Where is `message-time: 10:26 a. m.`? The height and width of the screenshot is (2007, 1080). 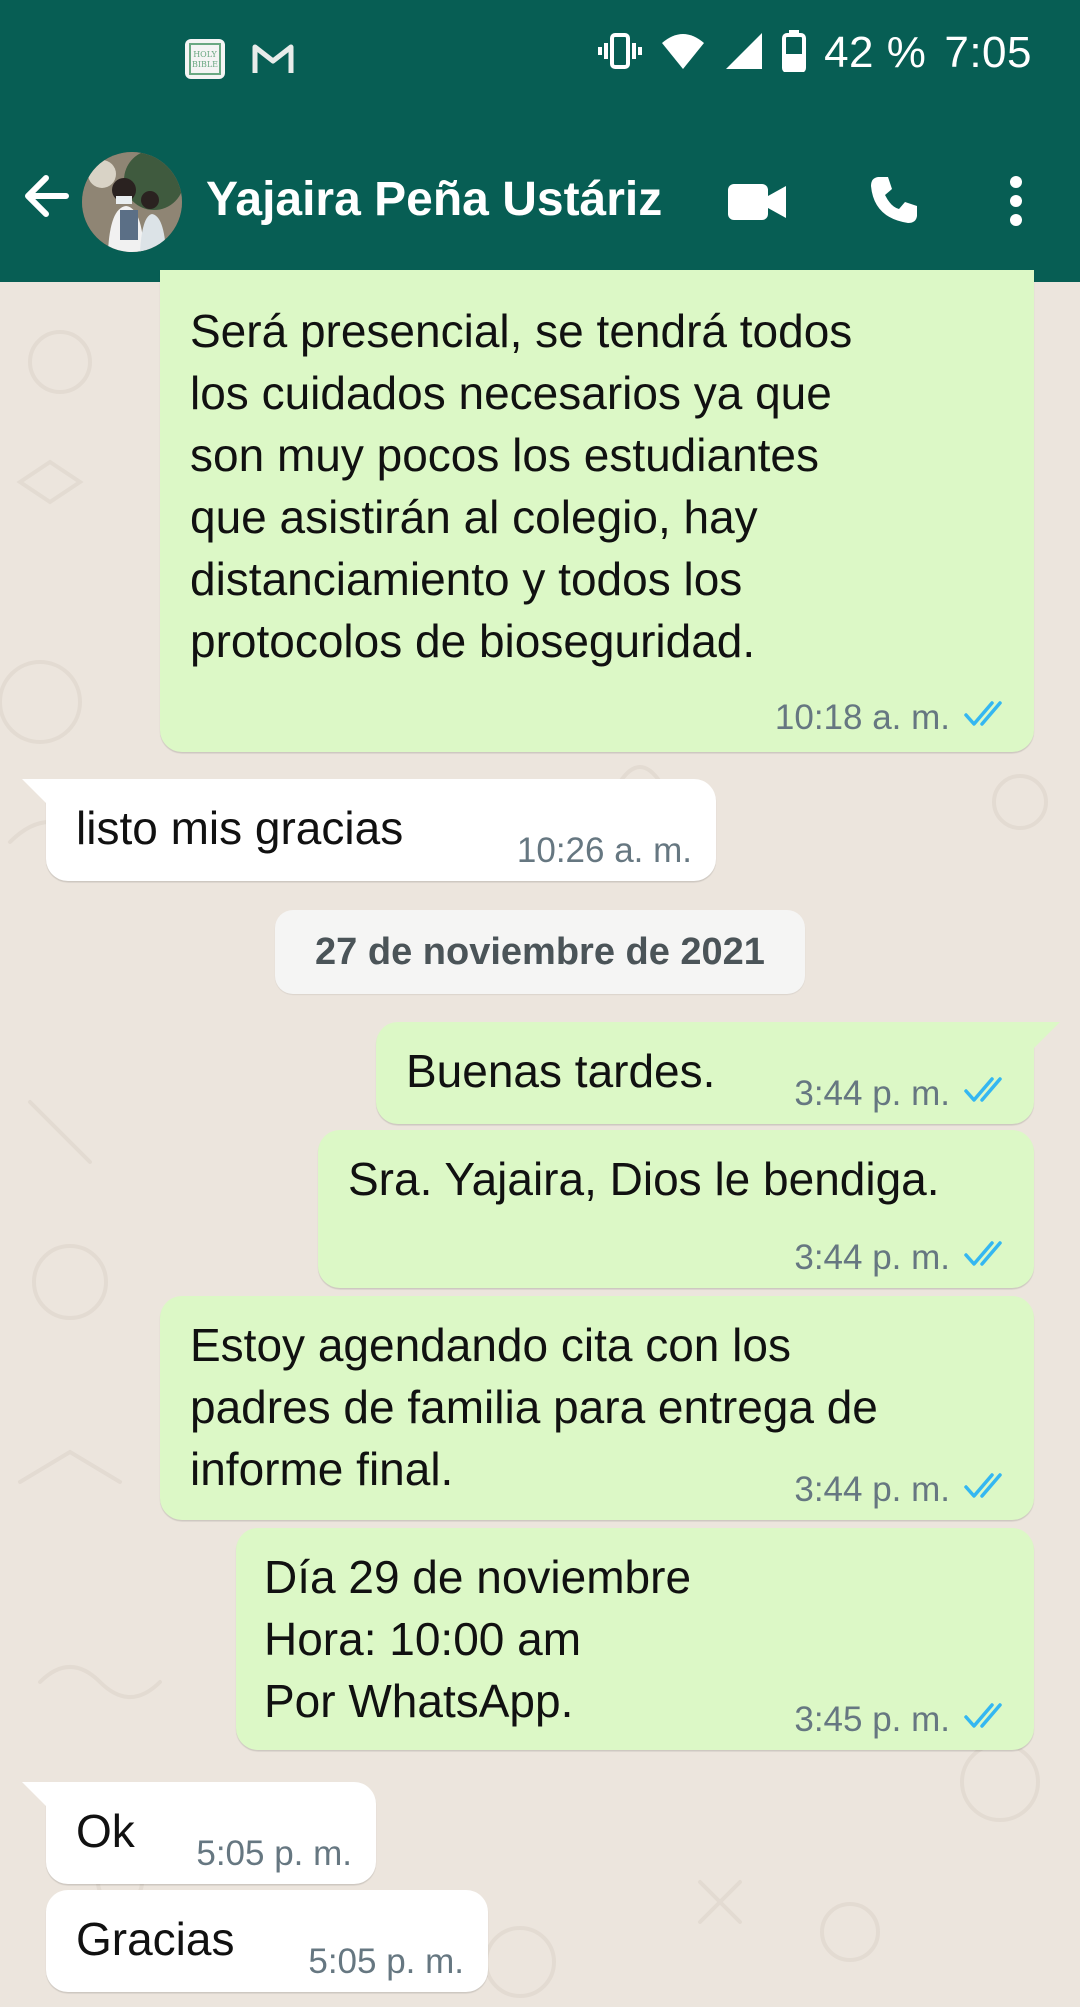 message-time: 10:26 a. m. is located at coordinates (604, 850).